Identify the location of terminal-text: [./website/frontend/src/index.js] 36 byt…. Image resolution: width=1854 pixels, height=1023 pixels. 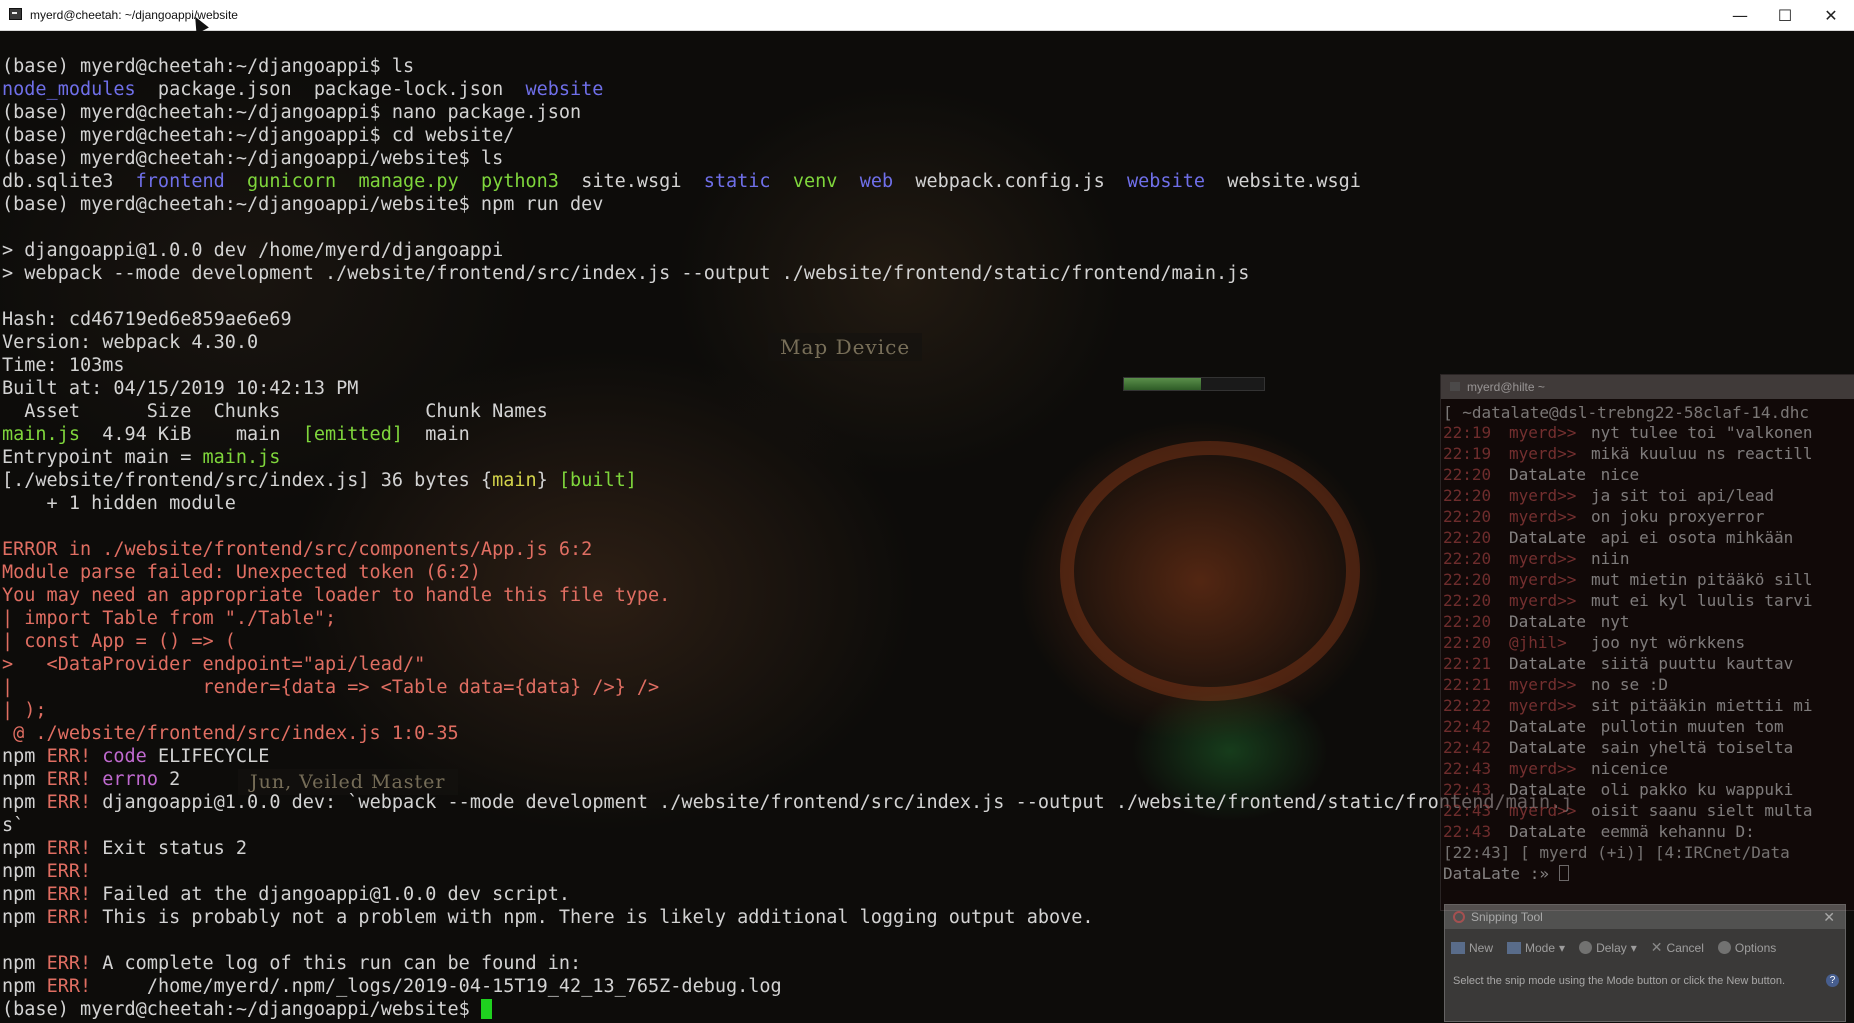
(247, 480).